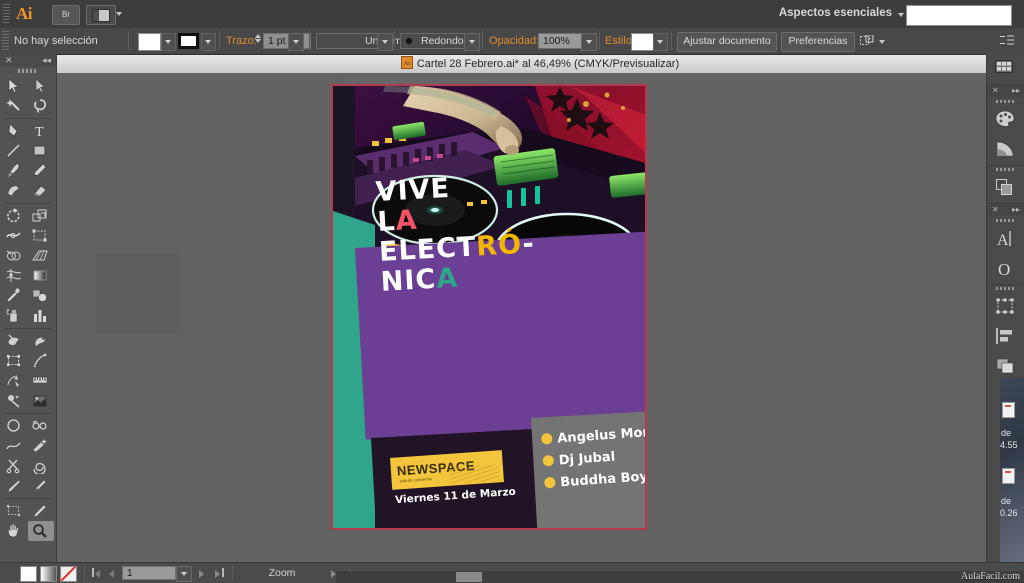  I want to click on color-guide-panel, so click(1005, 150).